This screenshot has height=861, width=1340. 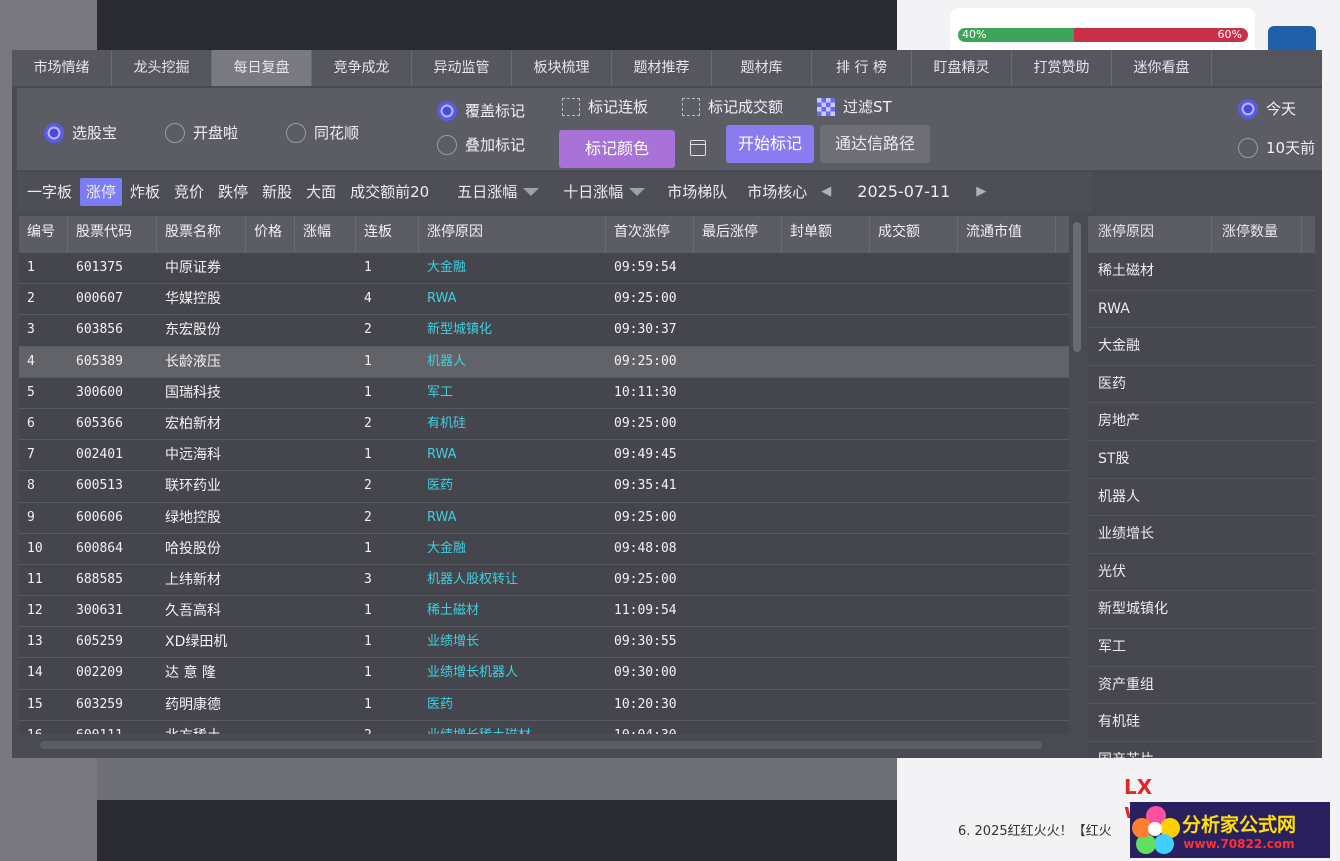 What do you see at coordinates (1062, 68) in the screenshot?
I see `tab-10: 打赏赞助` at bounding box center [1062, 68].